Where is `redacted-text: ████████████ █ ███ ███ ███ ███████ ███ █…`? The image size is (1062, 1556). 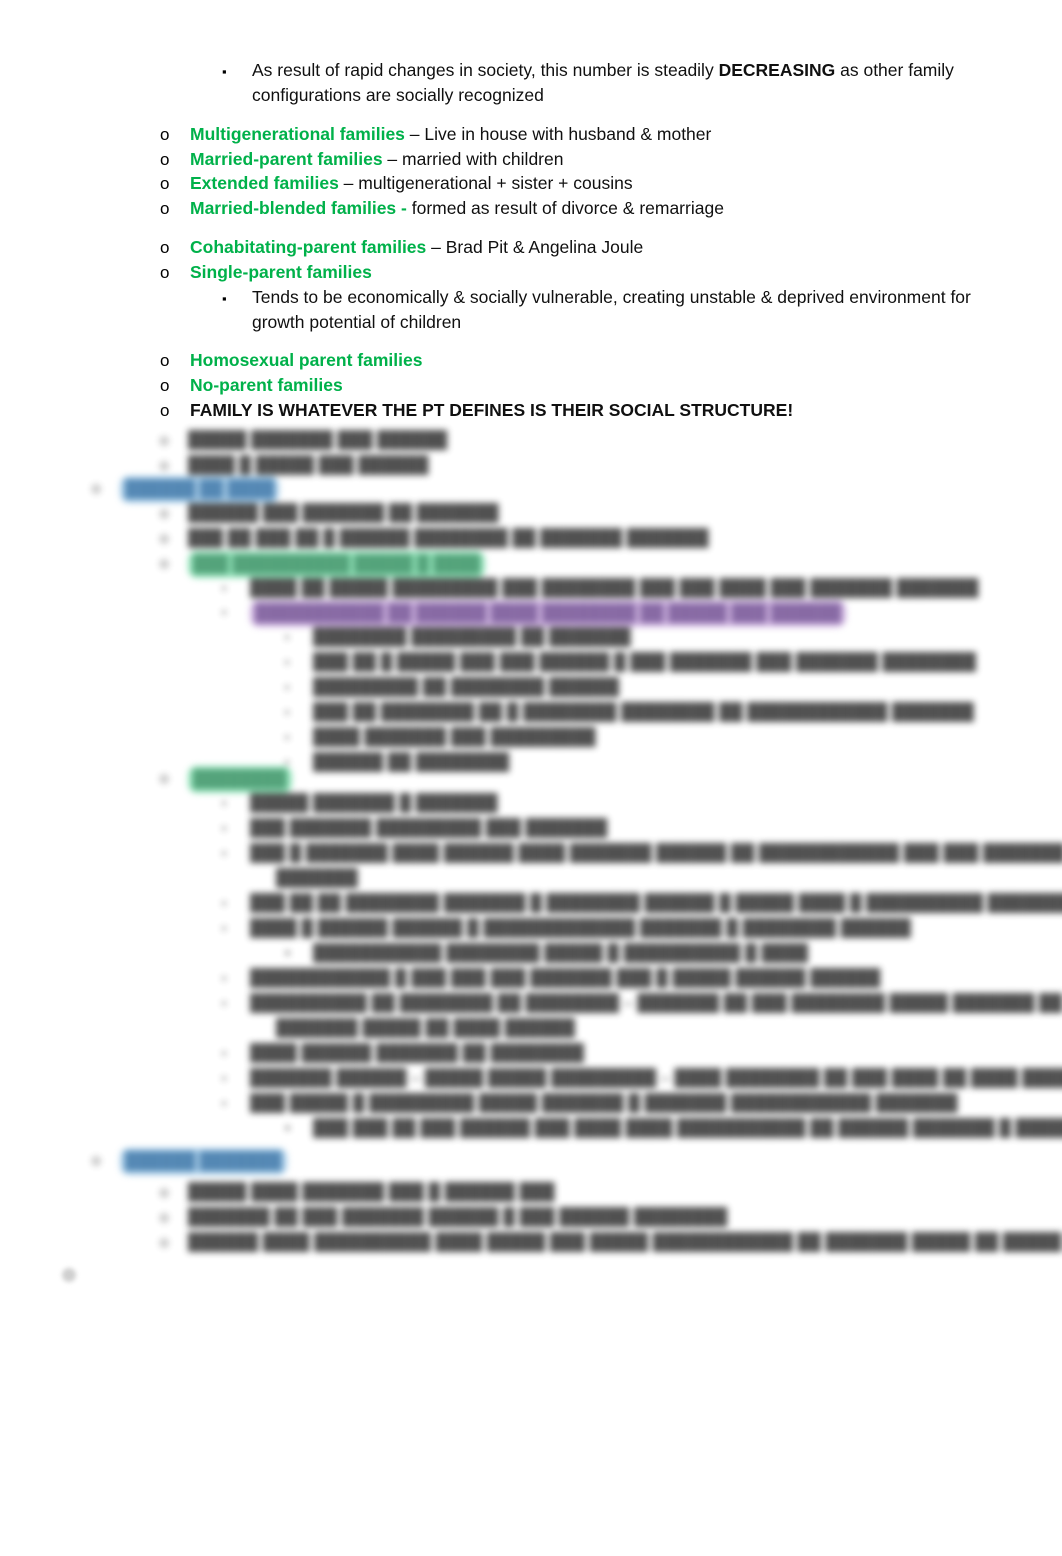
redacted-text: ████████████ █ ███ ███ ███ ███████ ███ █… is located at coordinates (565, 978).